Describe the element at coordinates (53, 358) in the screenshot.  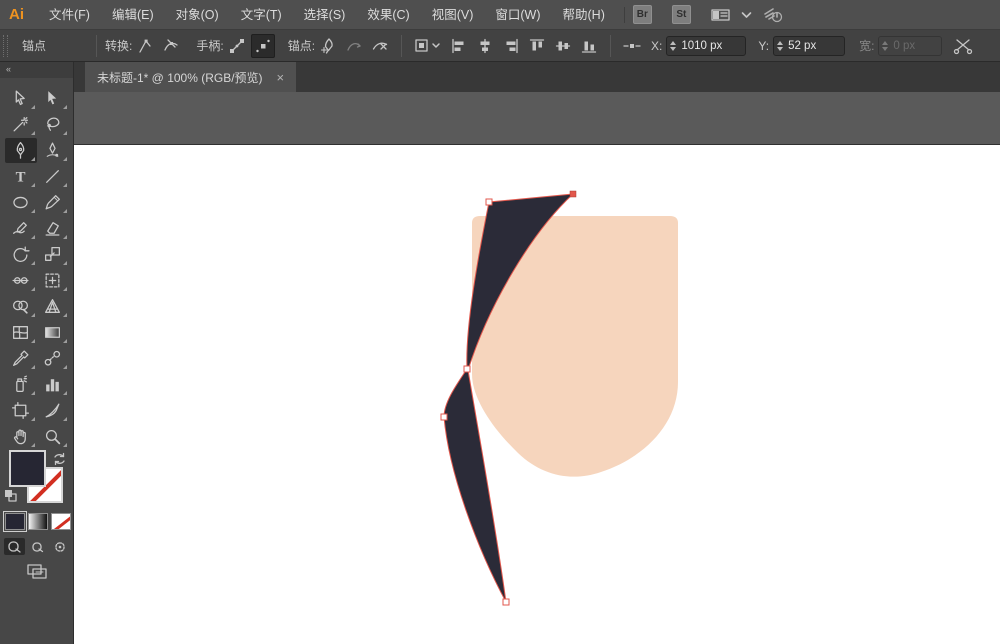
I see `blend-tool` at that location.